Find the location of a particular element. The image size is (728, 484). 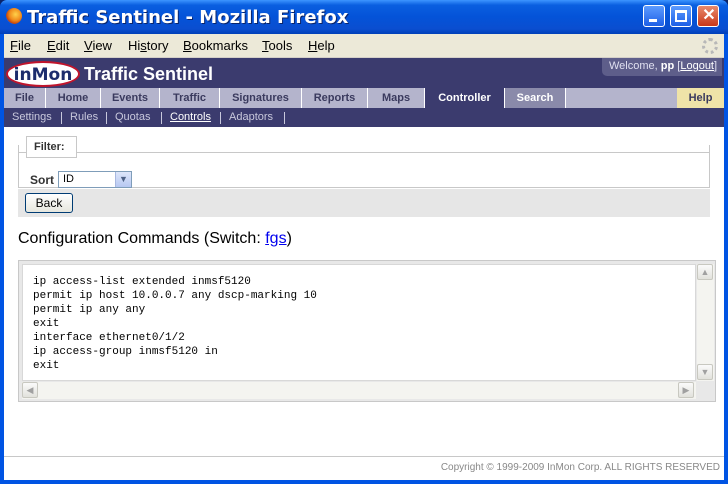

tab-controller: Controller is located at coordinates (465, 98).